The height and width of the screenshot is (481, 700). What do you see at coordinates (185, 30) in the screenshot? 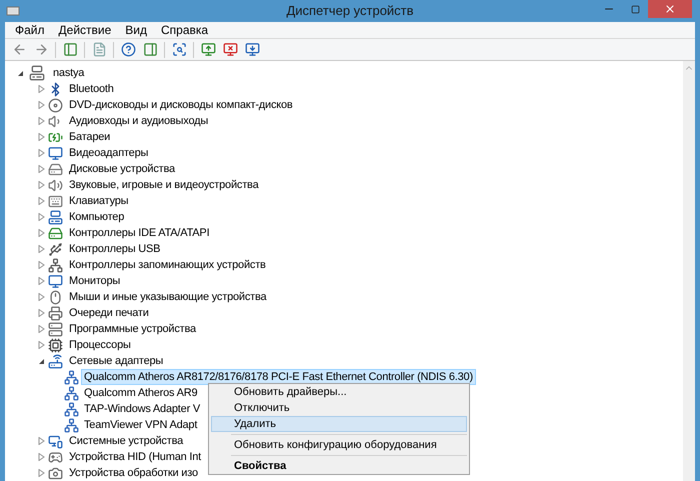
I see `menu-item: Справка` at bounding box center [185, 30].